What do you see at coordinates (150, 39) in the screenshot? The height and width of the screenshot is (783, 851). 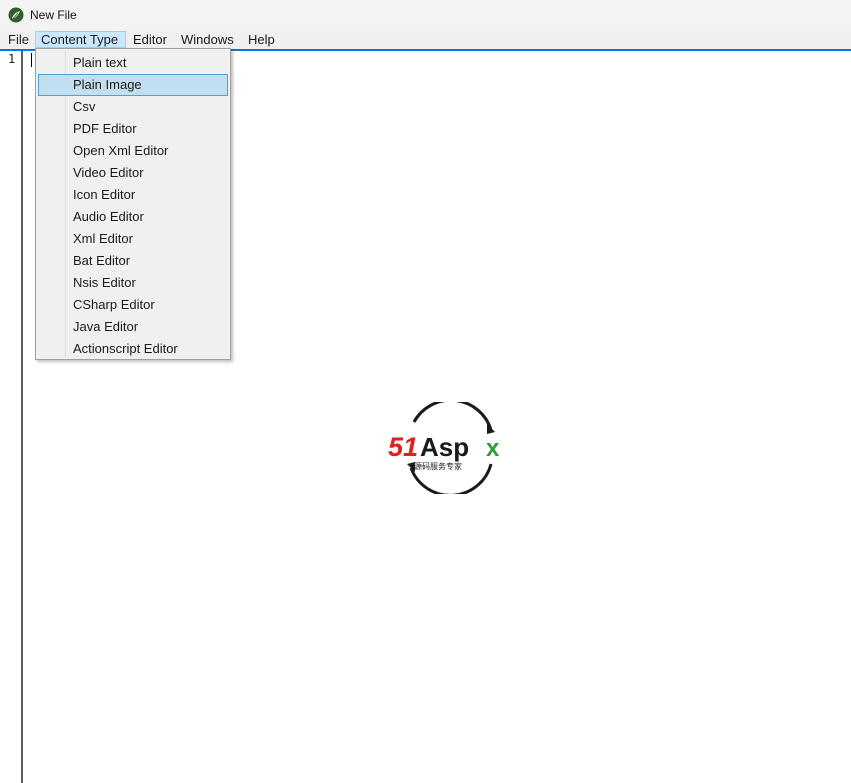 I see `menu-editor: Editor` at bounding box center [150, 39].